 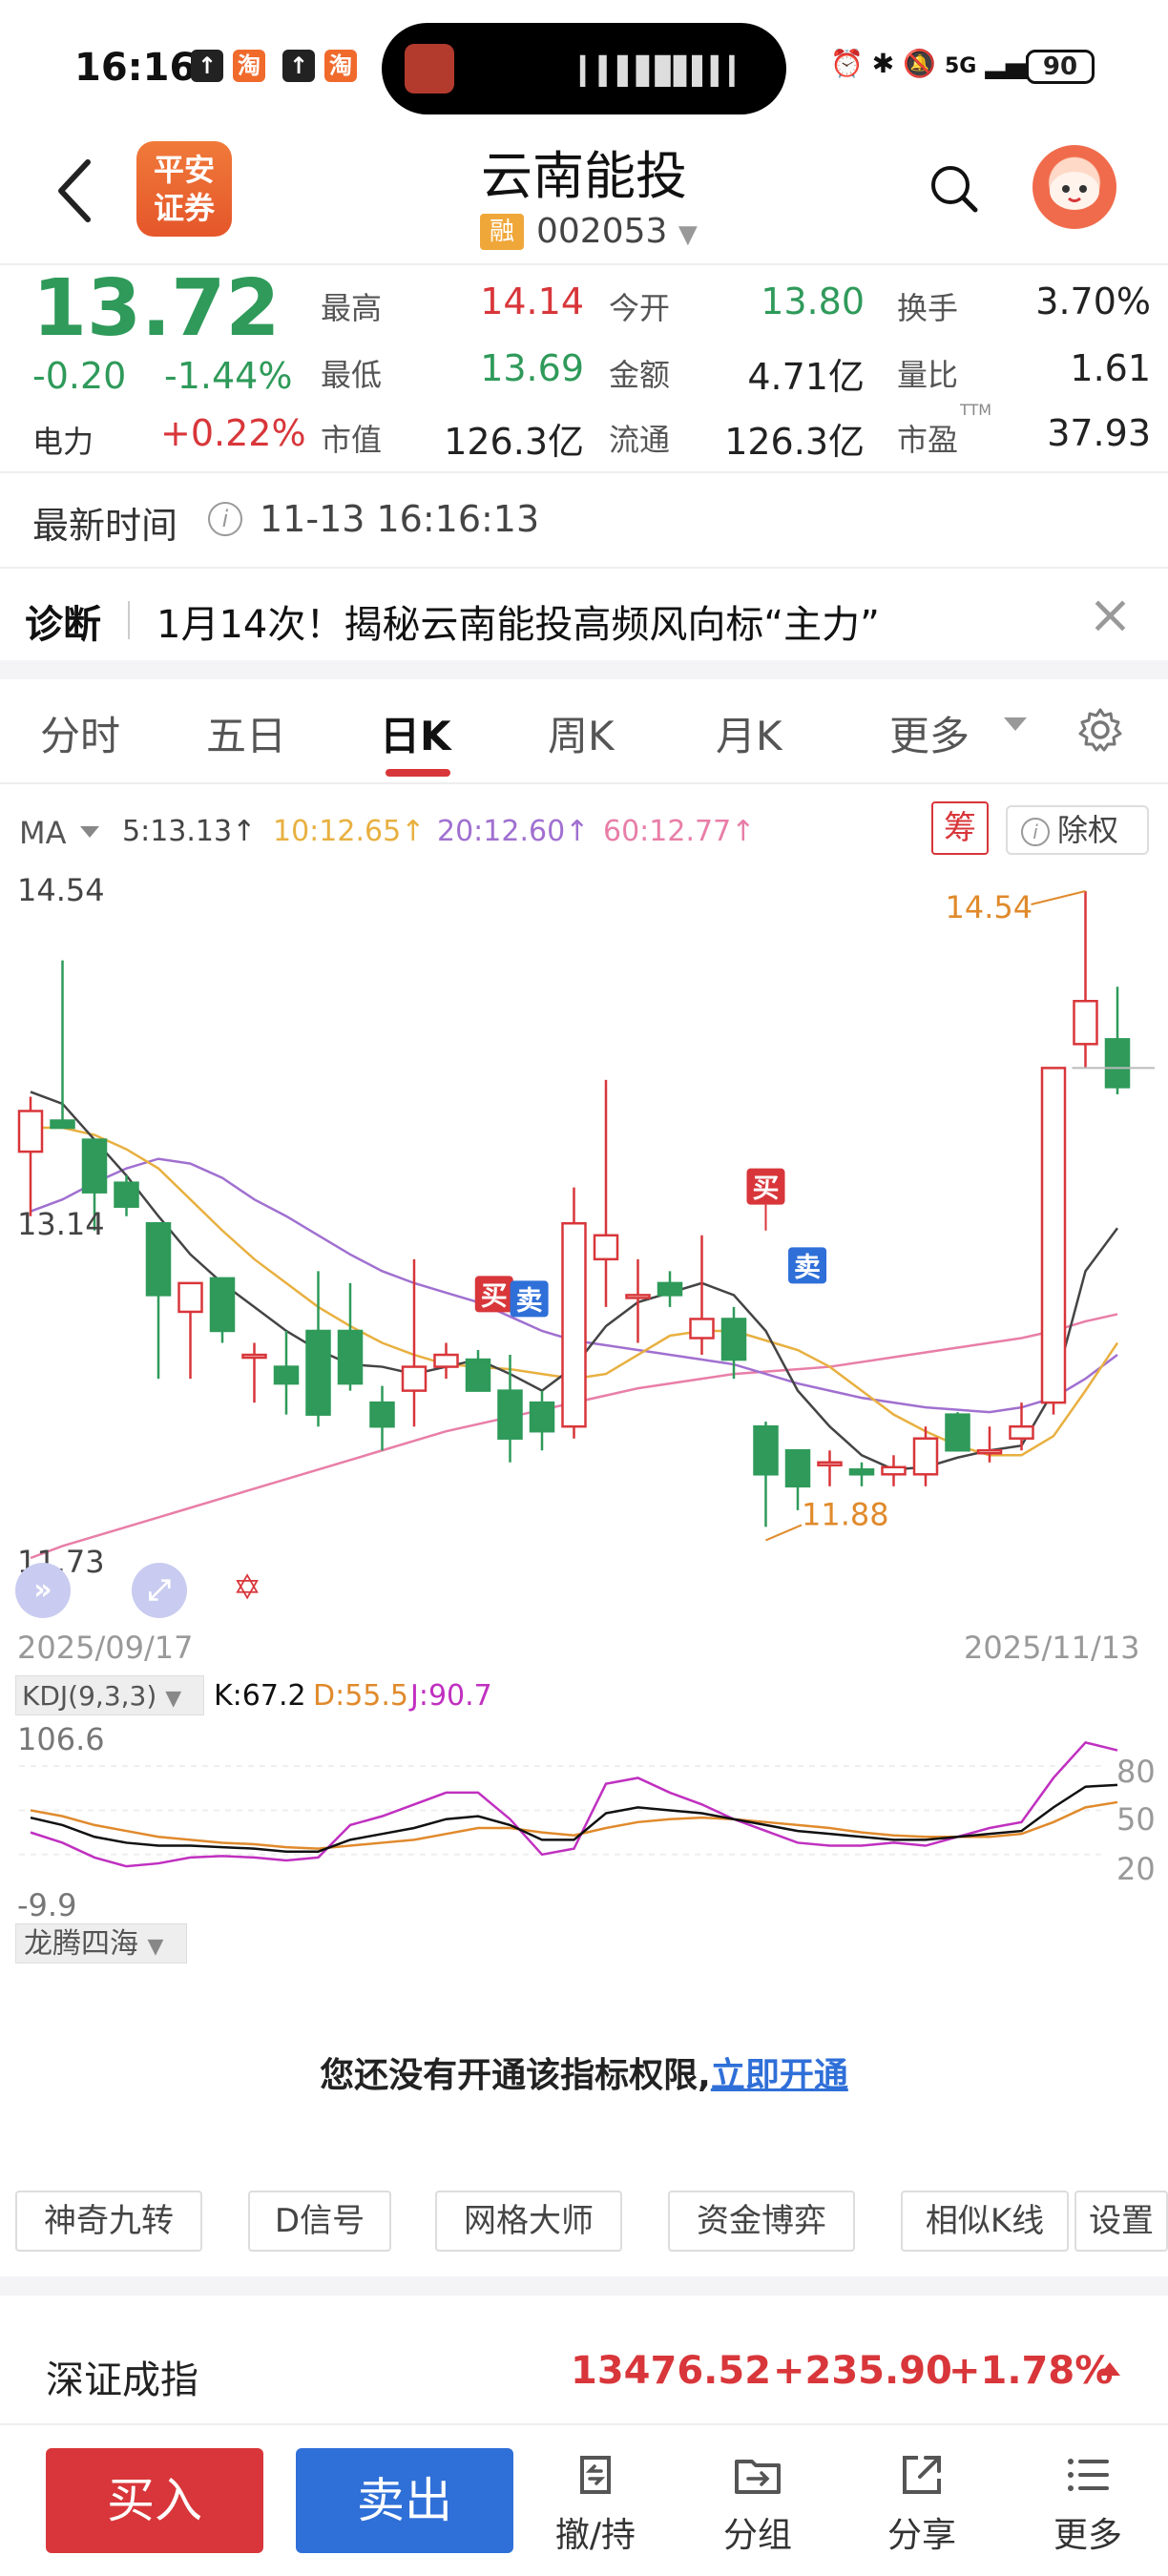 What do you see at coordinates (352, 375) in the screenshot?
I see `quote-label-low: 最低` at bounding box center [352, 375].